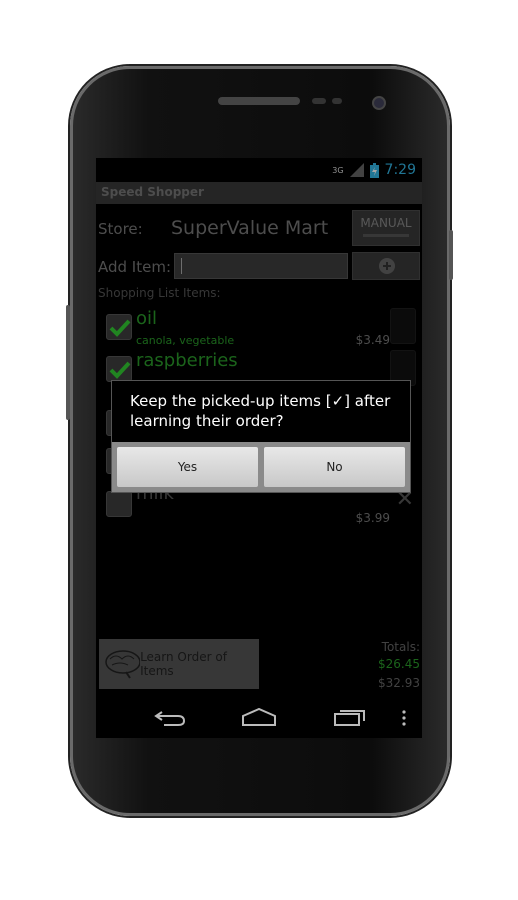  I want to click on no-button: No, so click(334, 467).